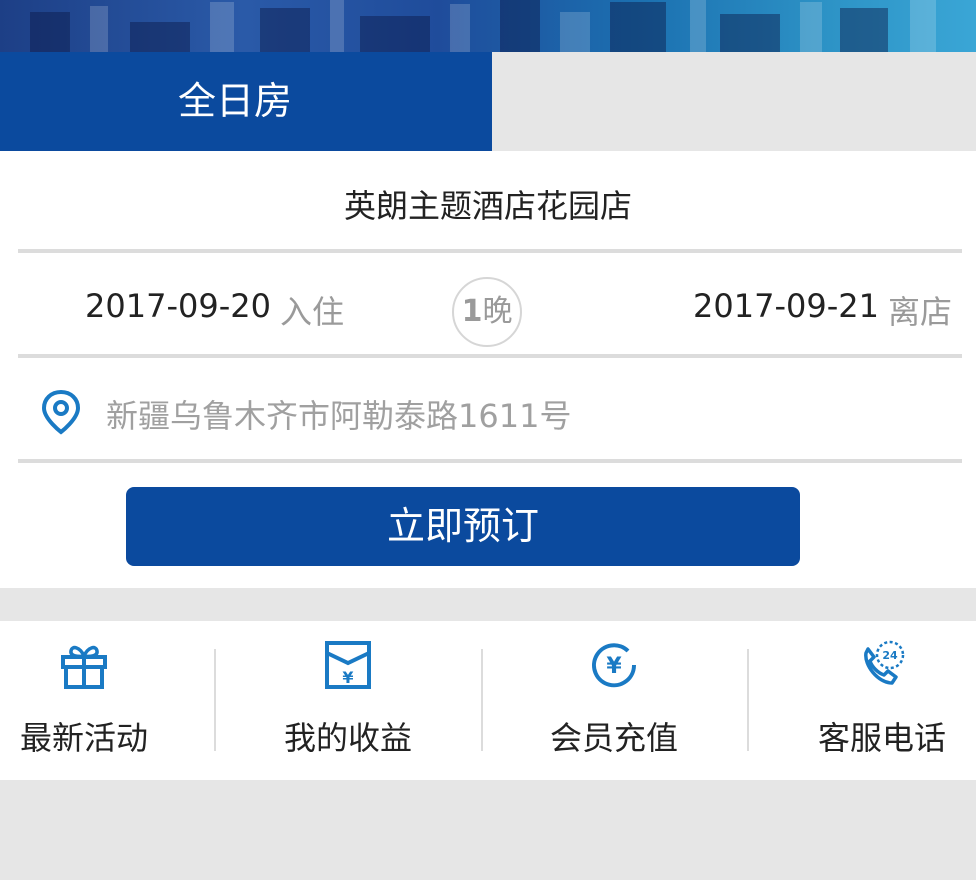 The width and height of the screenshot is (976, 880). What do you see at coordinates (868, 700) in the screenshot?
I see `menu-item-customer-service-phone: 24 客服电话` at bounding box center [868, 700].